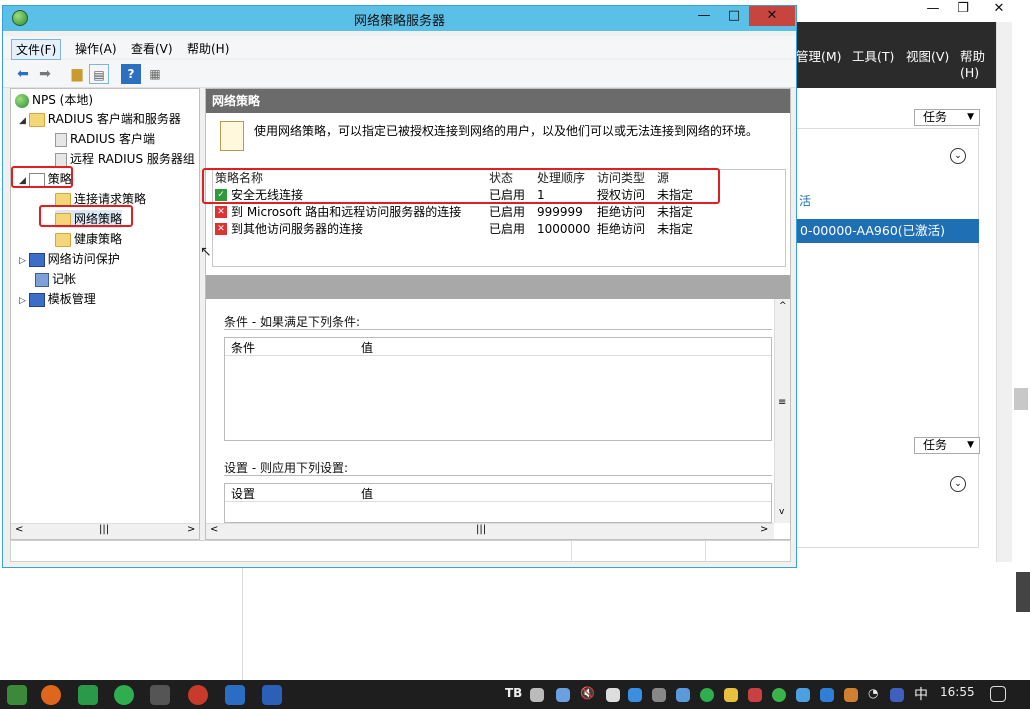  What do you see at coordinates (704, 16) in the screenshot?
I see `minimize-button: —` at bounding box center [704, 16].